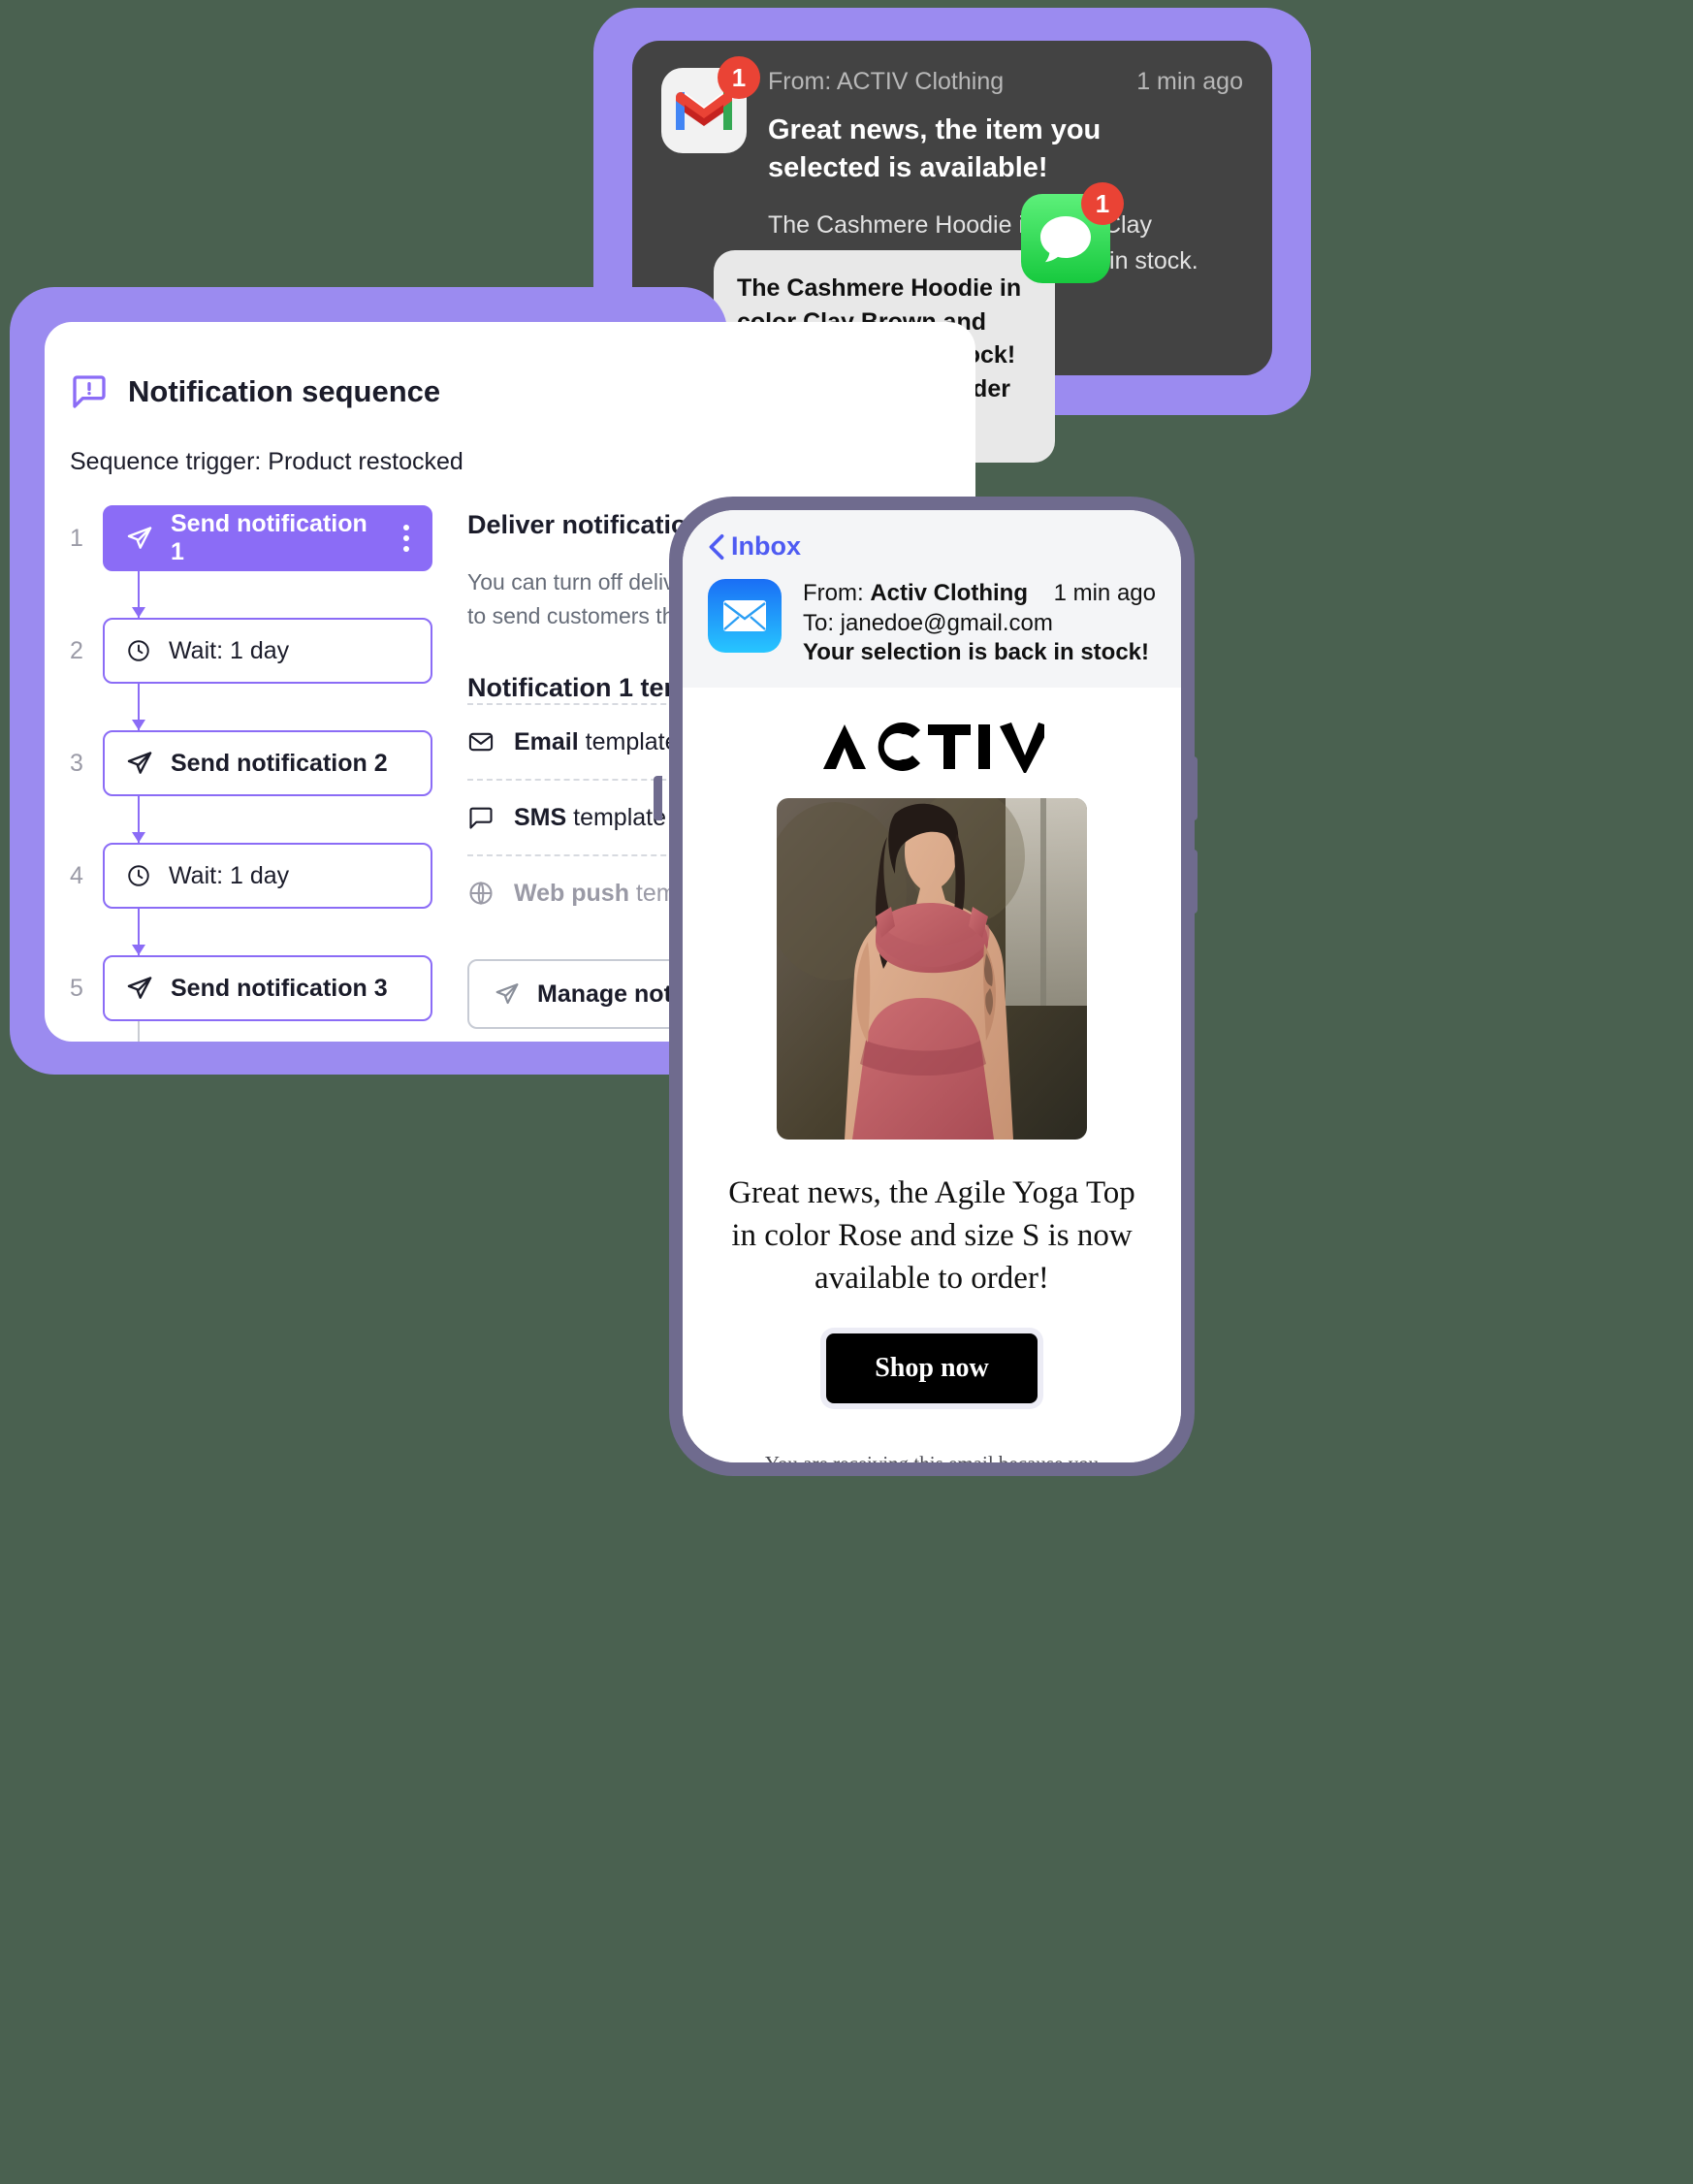  I want to click on sms-badge: 1, so click(1103, 203).